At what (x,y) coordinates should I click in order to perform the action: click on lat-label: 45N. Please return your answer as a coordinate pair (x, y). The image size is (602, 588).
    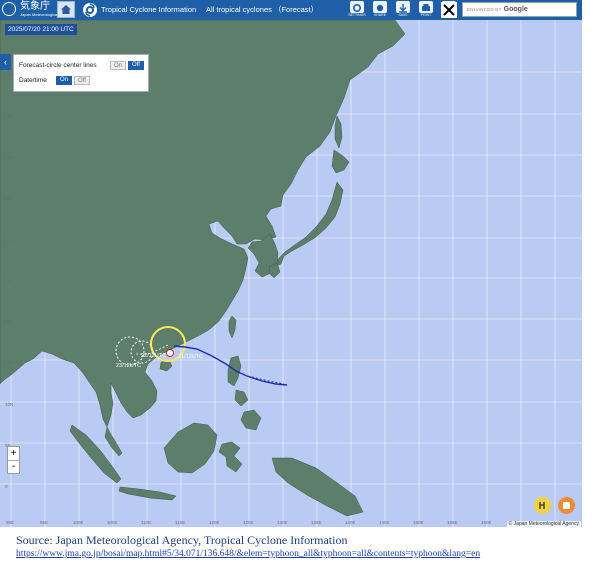
    Looking at the image, I should click on (9, 116).